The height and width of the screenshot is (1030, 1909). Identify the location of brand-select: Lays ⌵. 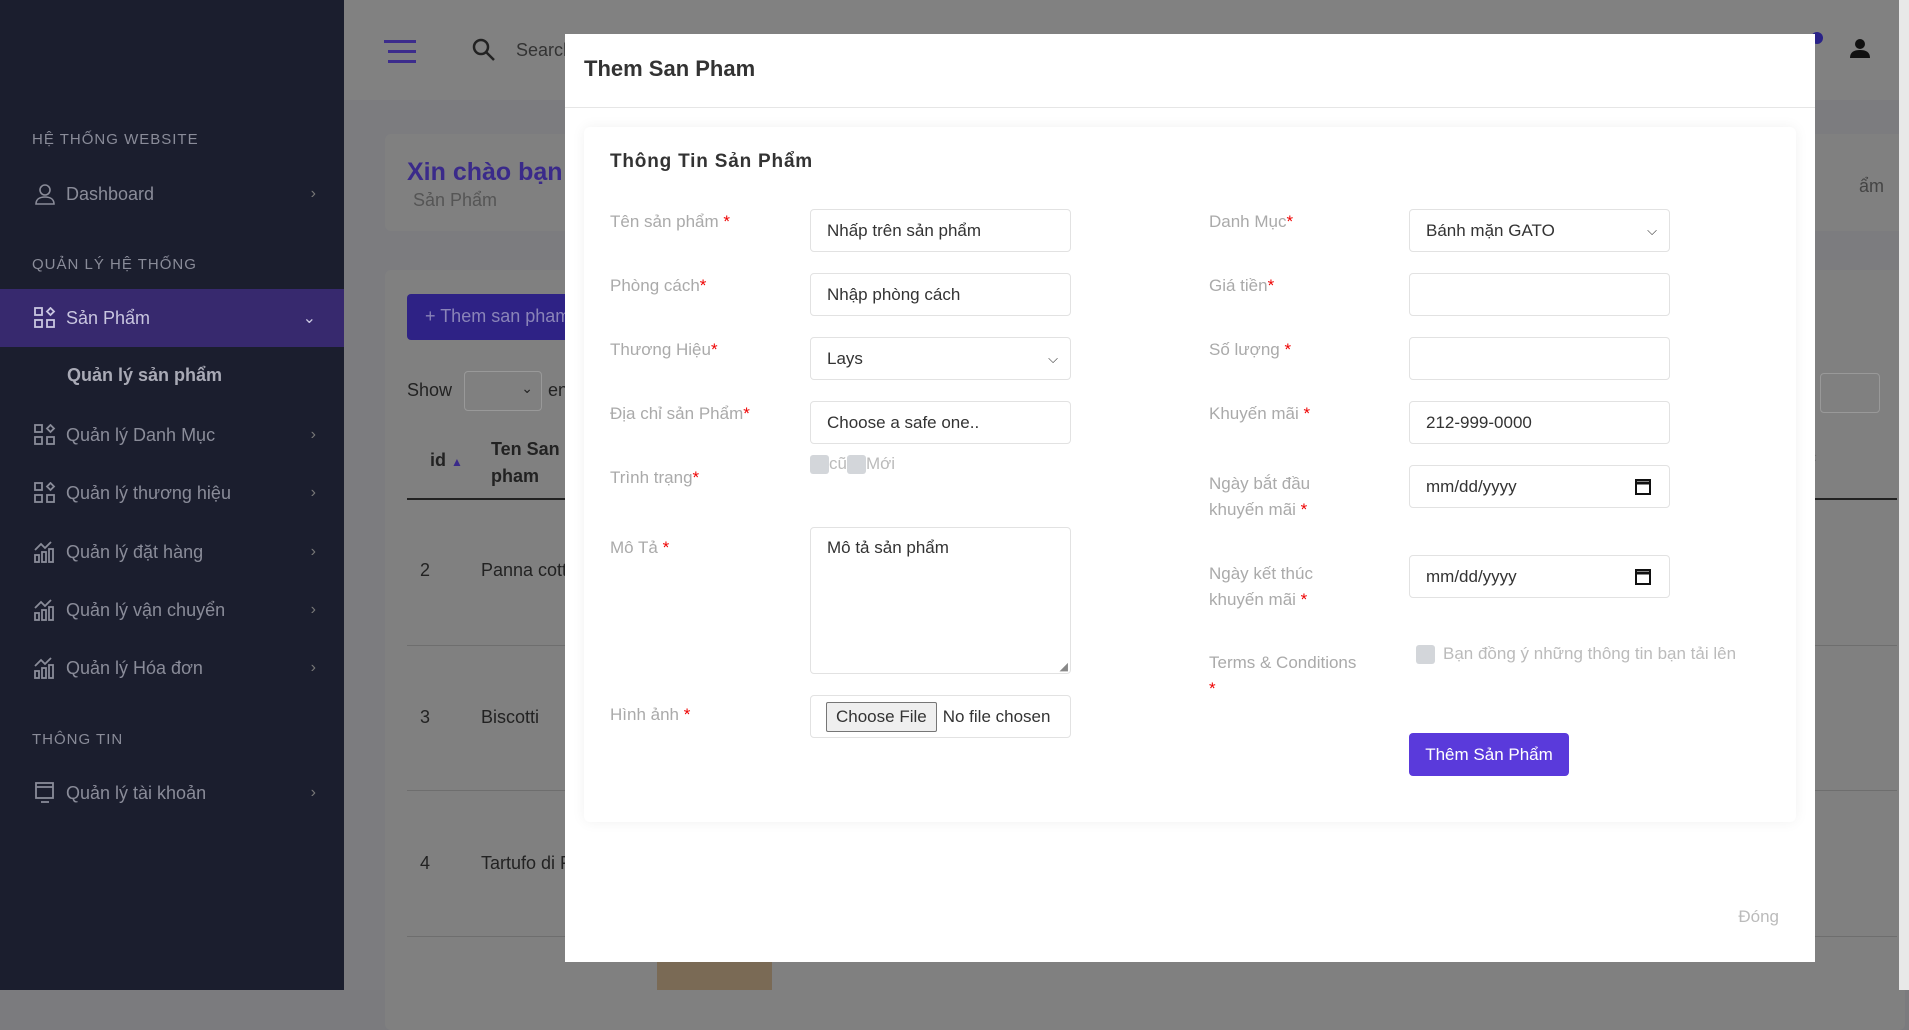
(940, 358).